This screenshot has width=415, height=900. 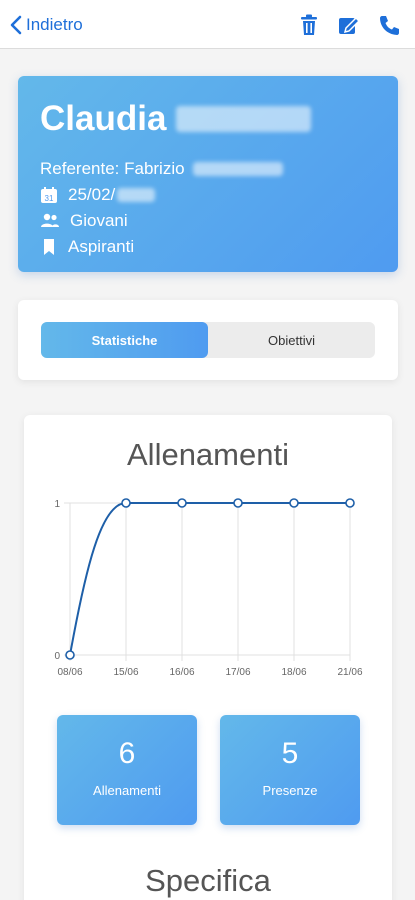 I want to click on back-button: Indietro, so click(x=46, y=25).